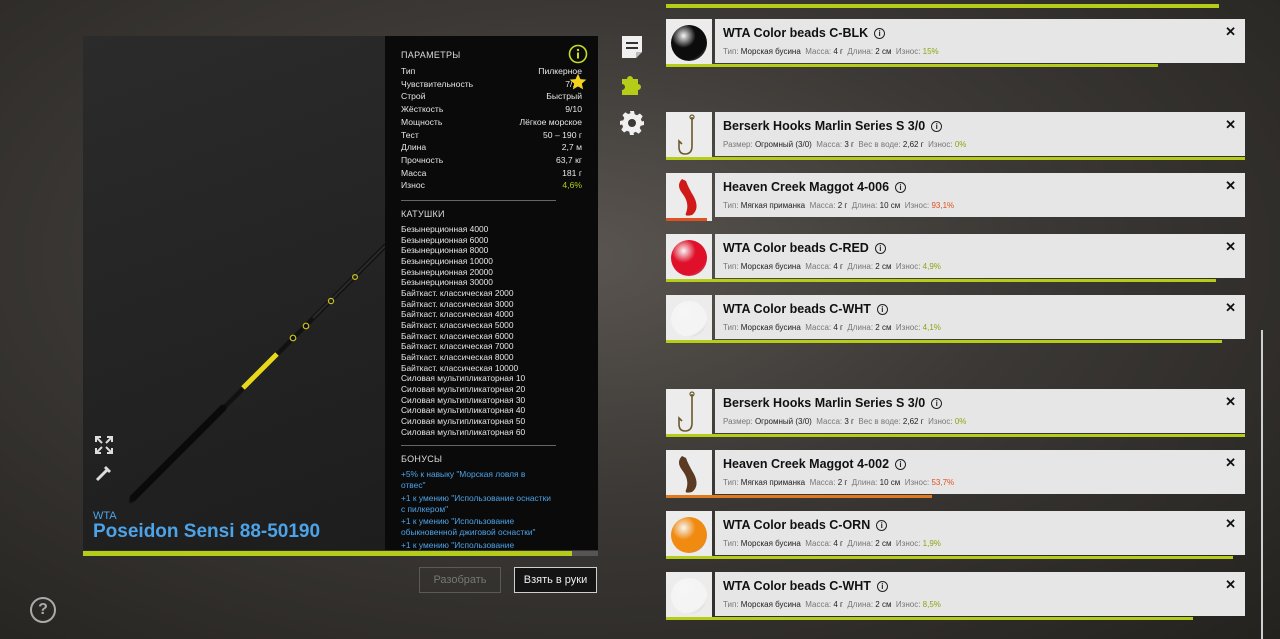 The width and height of the screenshot is (1280, 639). Describe the element at coordinates (890, 205) in the screenshot. I see `stat-value: 10 см` at that location.